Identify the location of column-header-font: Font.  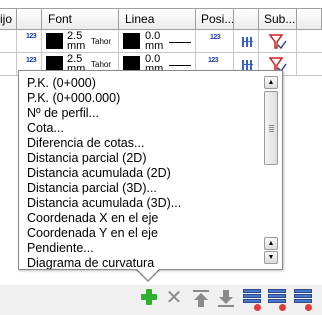
(80, 19).